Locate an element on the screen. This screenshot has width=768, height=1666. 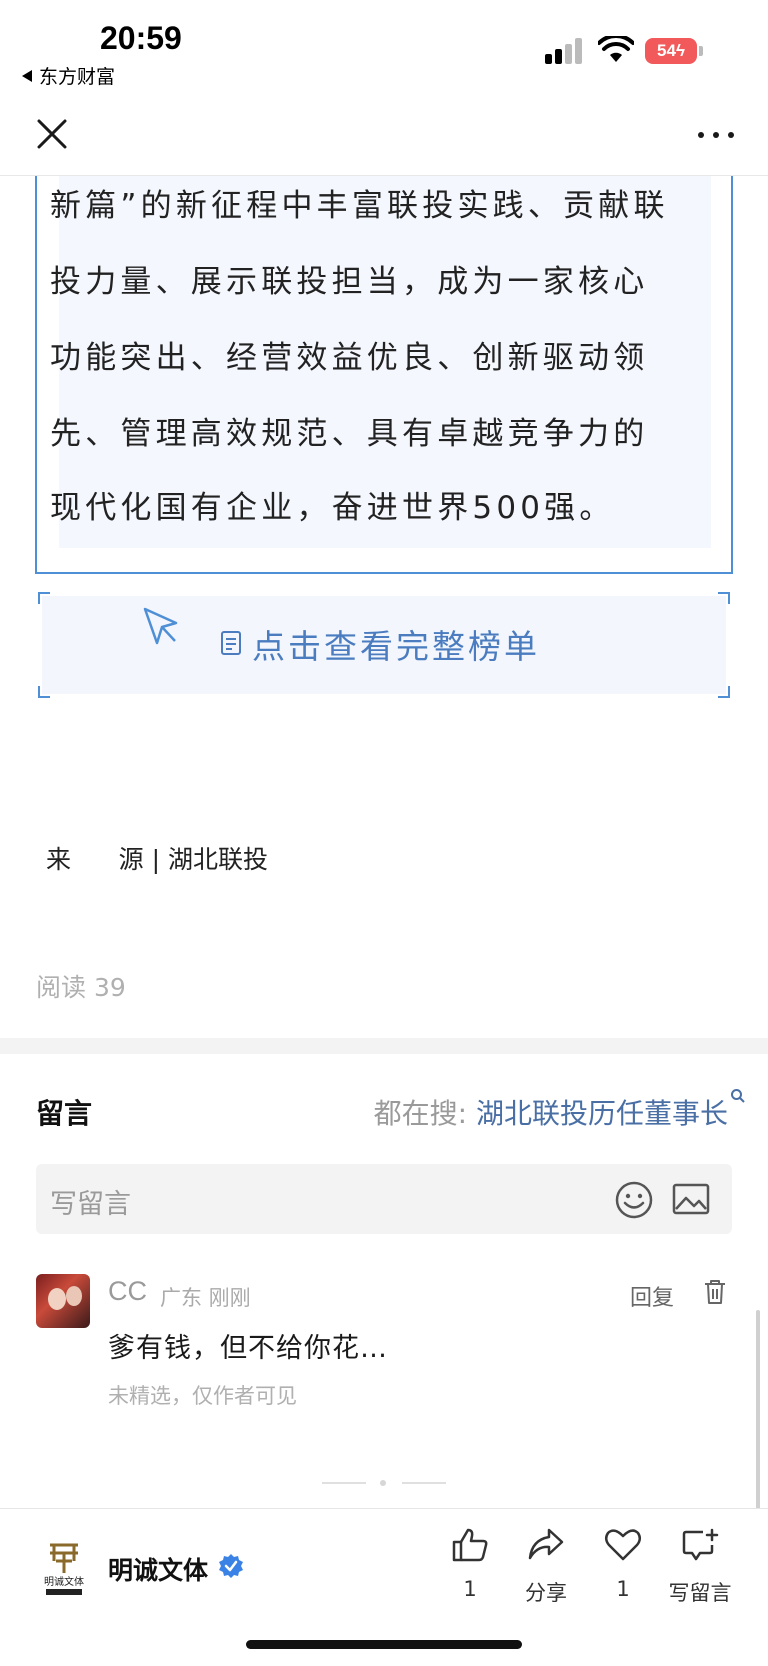
heart-icon is located at coordinates (623, 1545).